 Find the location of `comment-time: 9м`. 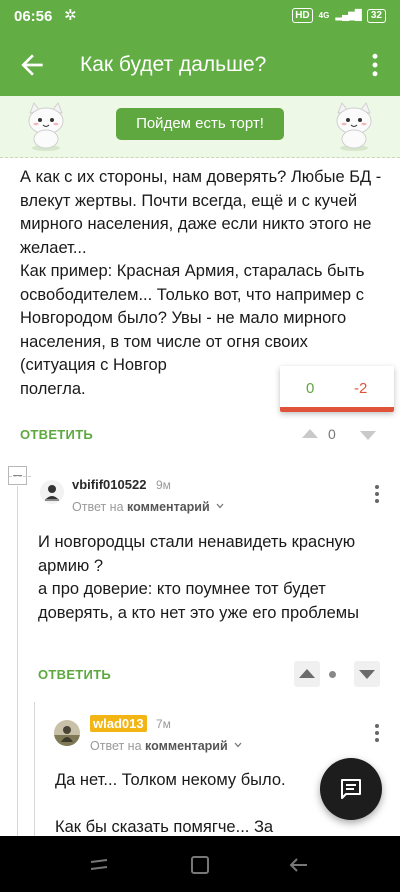

comment-time: 9м is located at coordinates (163, 485).